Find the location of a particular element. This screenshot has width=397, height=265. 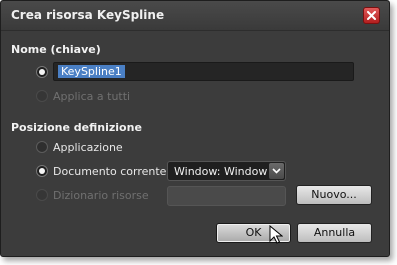

apply-all-label: Applica a tutti is located at coordinates (92, 96).